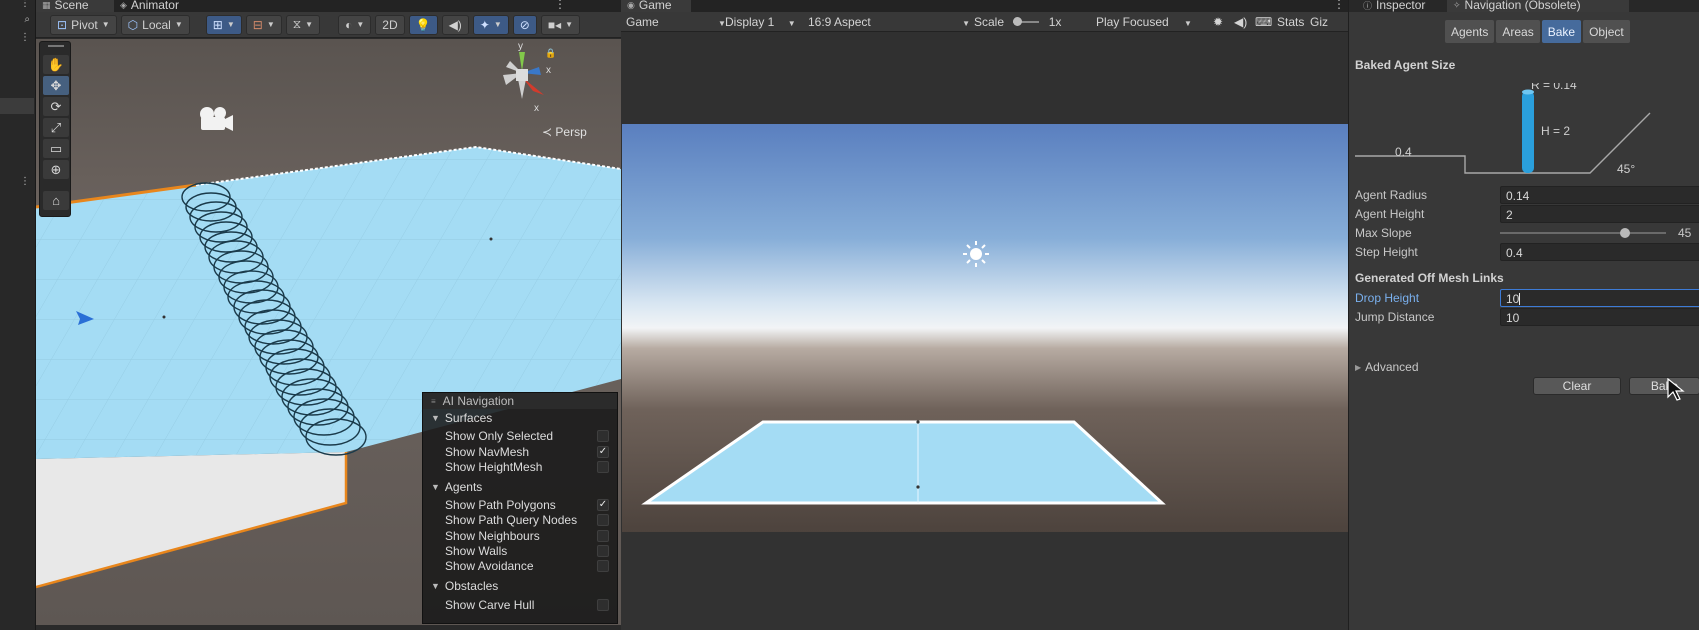  I want to click on game-view-dropdown: Game ▼, so click(676, 22).